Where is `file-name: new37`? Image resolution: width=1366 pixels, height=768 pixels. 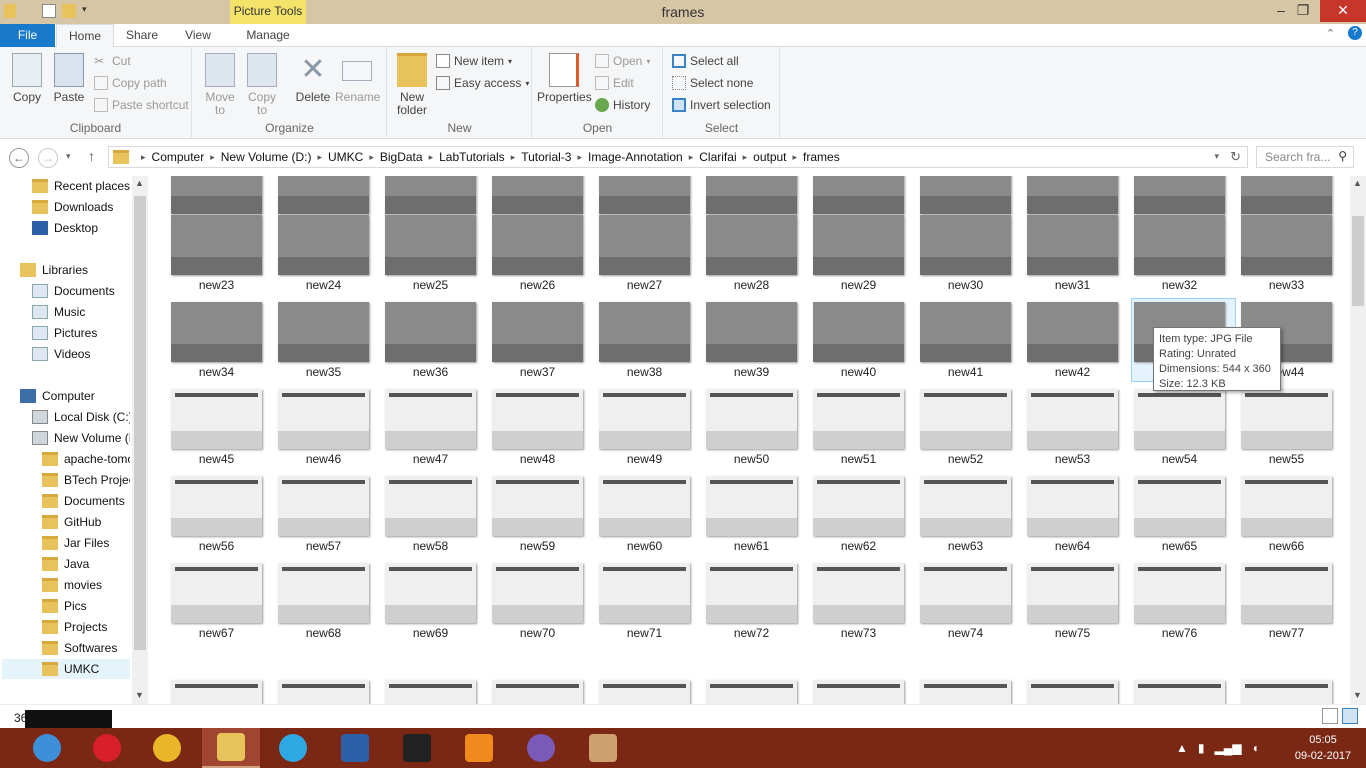
file-name: new37 is located at coordinates (537, 372).